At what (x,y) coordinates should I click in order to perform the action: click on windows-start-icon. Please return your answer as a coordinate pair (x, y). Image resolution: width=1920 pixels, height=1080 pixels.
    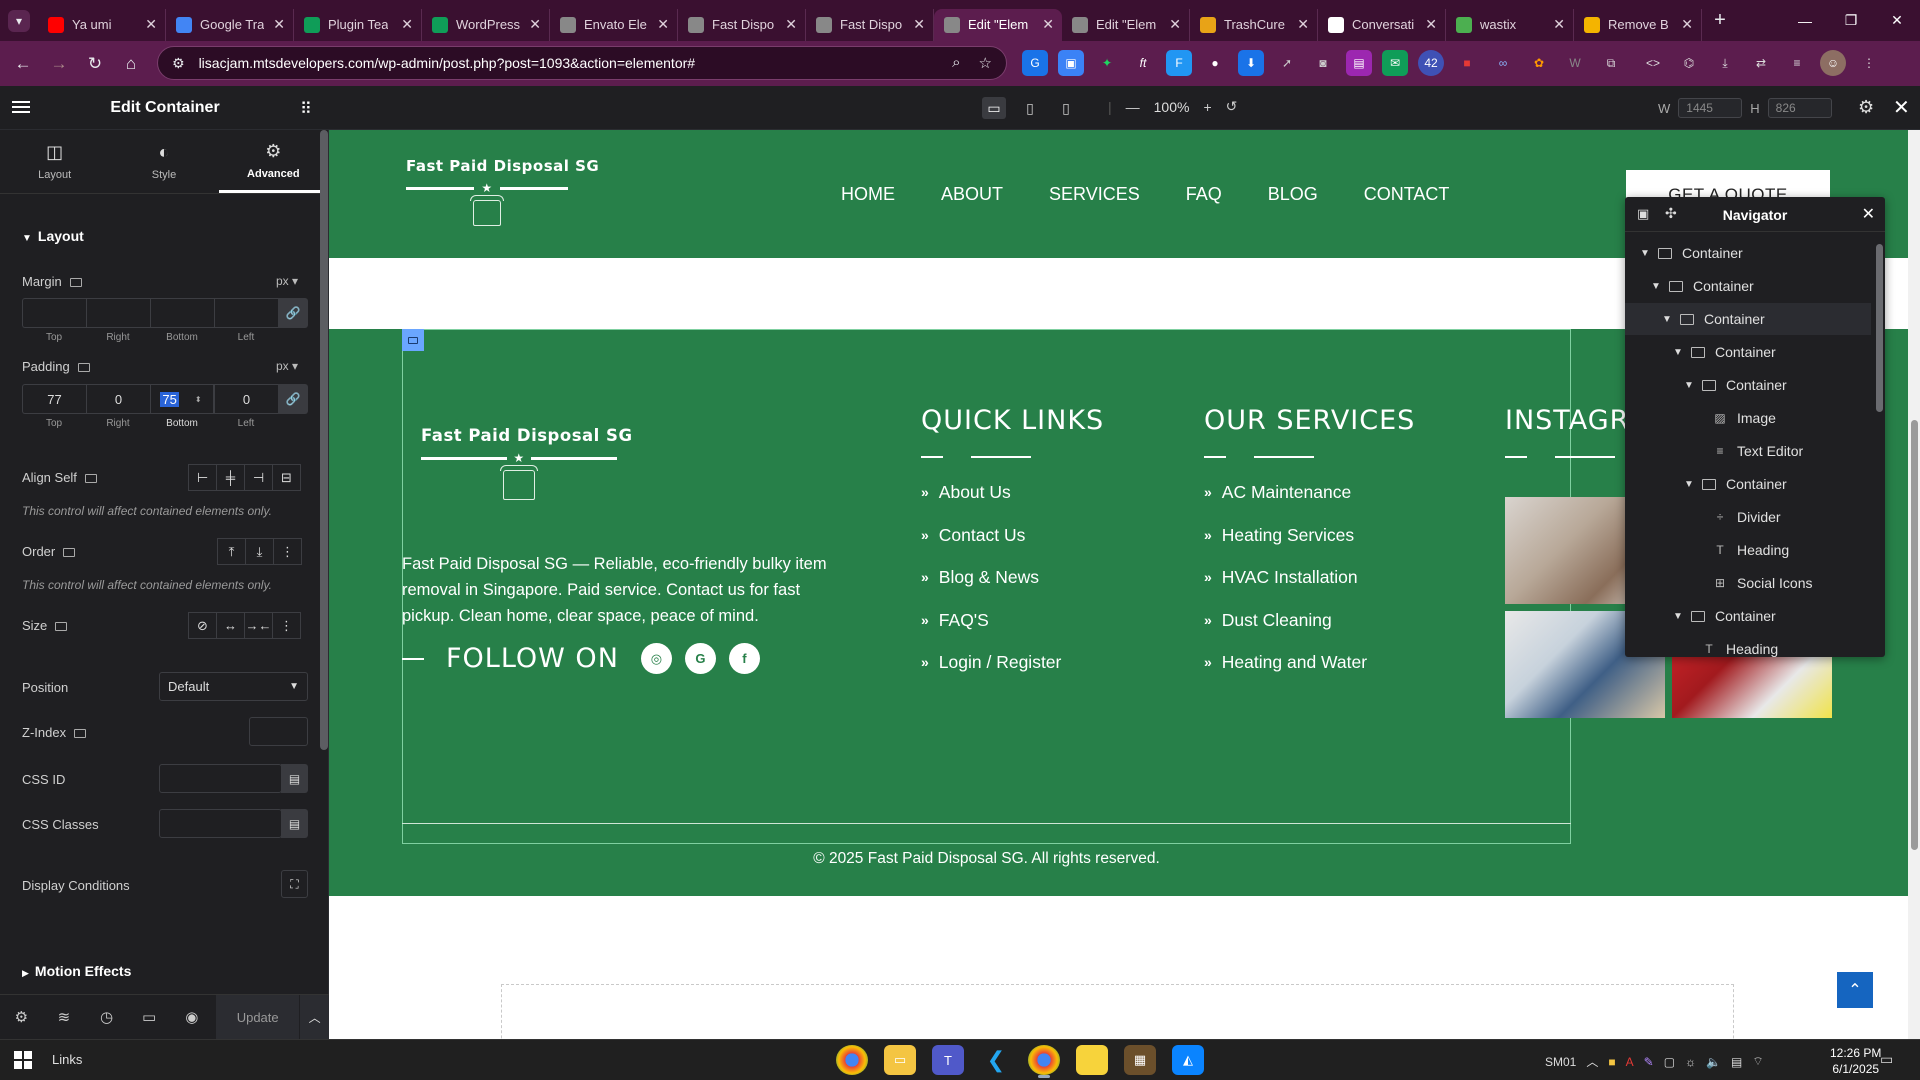
    Looking at the image, I should click on (23, 1060).